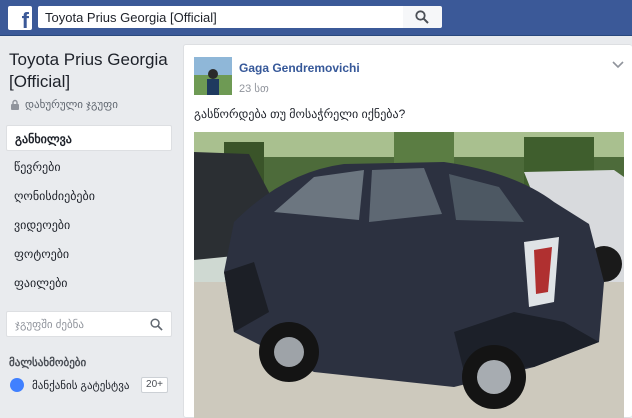 The image size is (632, 418). I want to click on group-search-input: ჯგუფში ძებნა, so click(89, 324).